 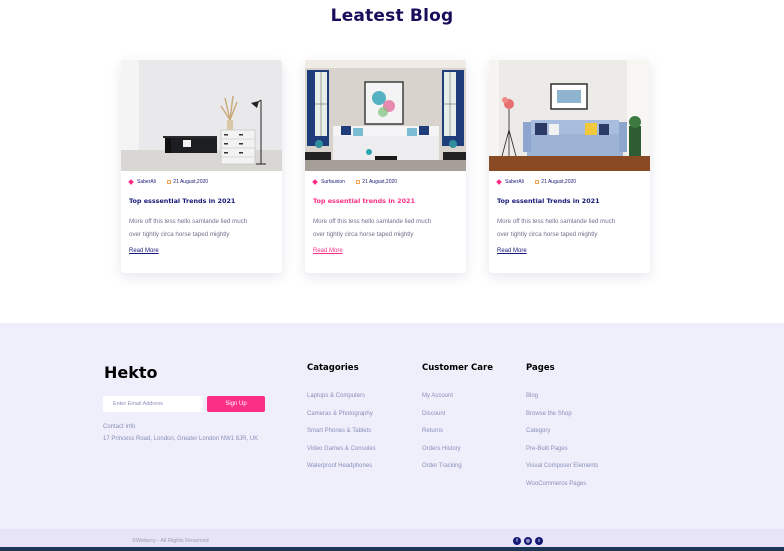 I want to click on social-links: f ◎ t, so click(x=528, y=541).